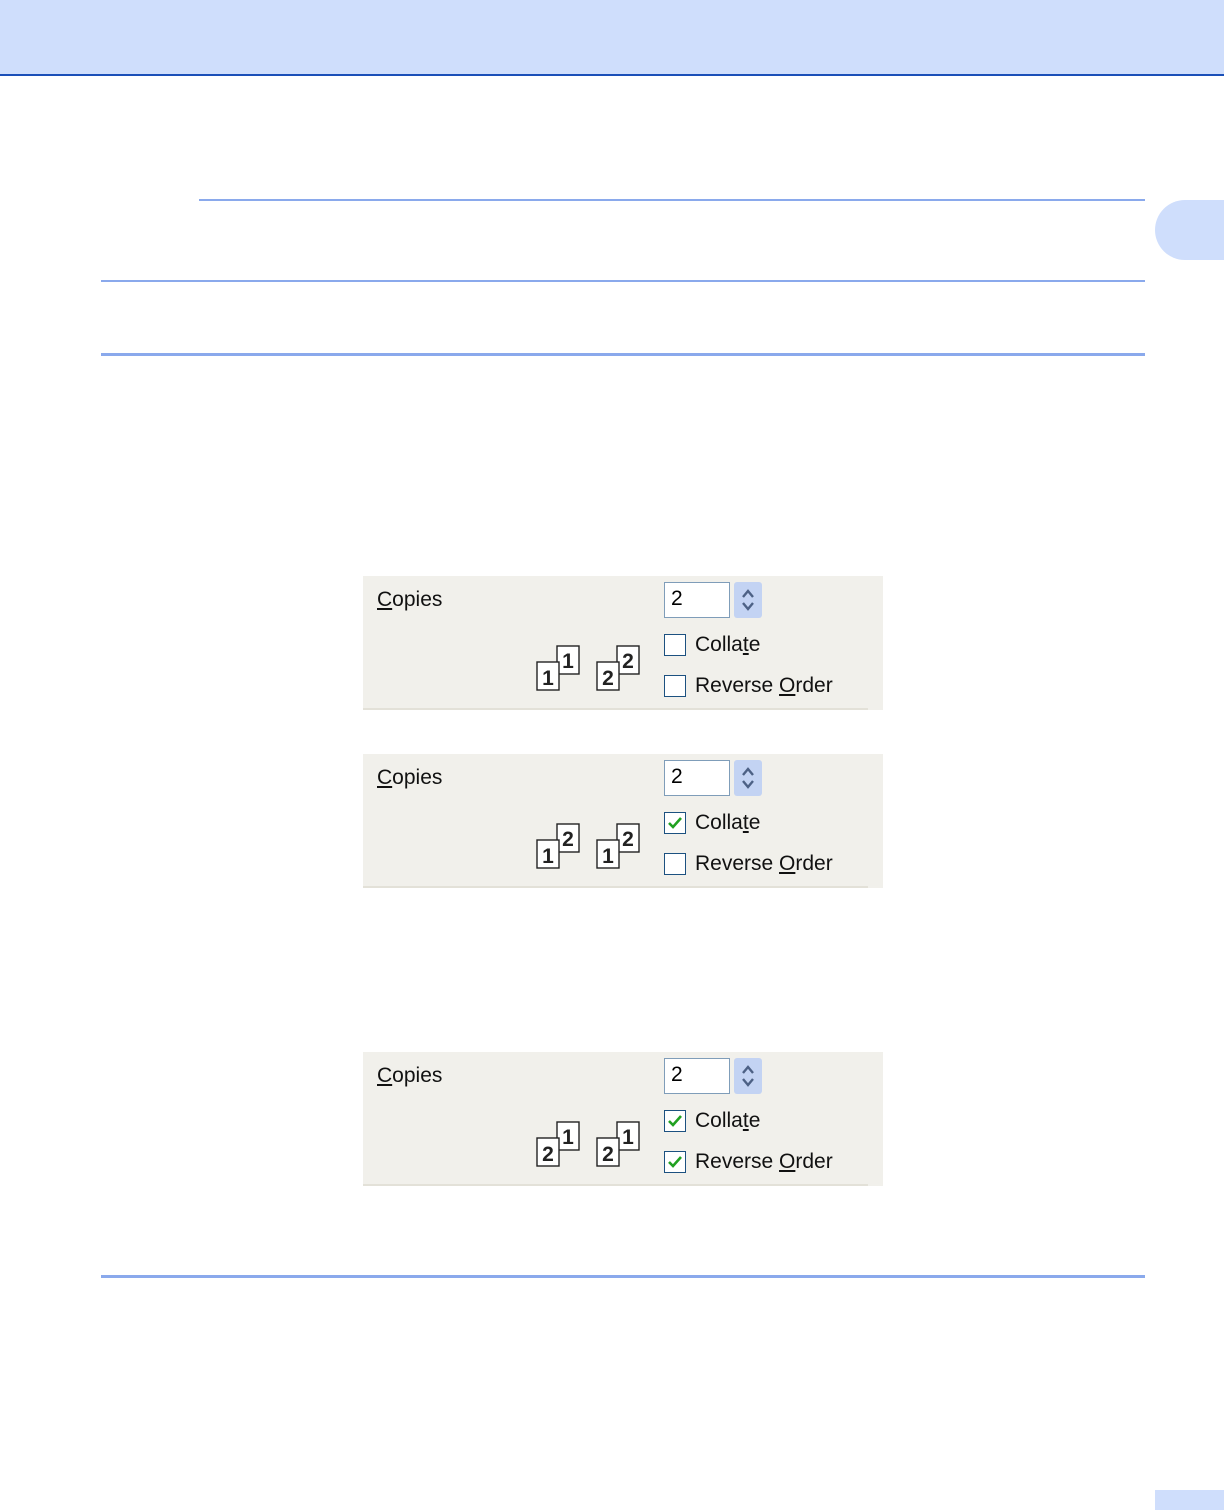  I want to click on copies-panel: Copies 2 2 1 2 1 Collate Reverse Order, so click(623, 821).